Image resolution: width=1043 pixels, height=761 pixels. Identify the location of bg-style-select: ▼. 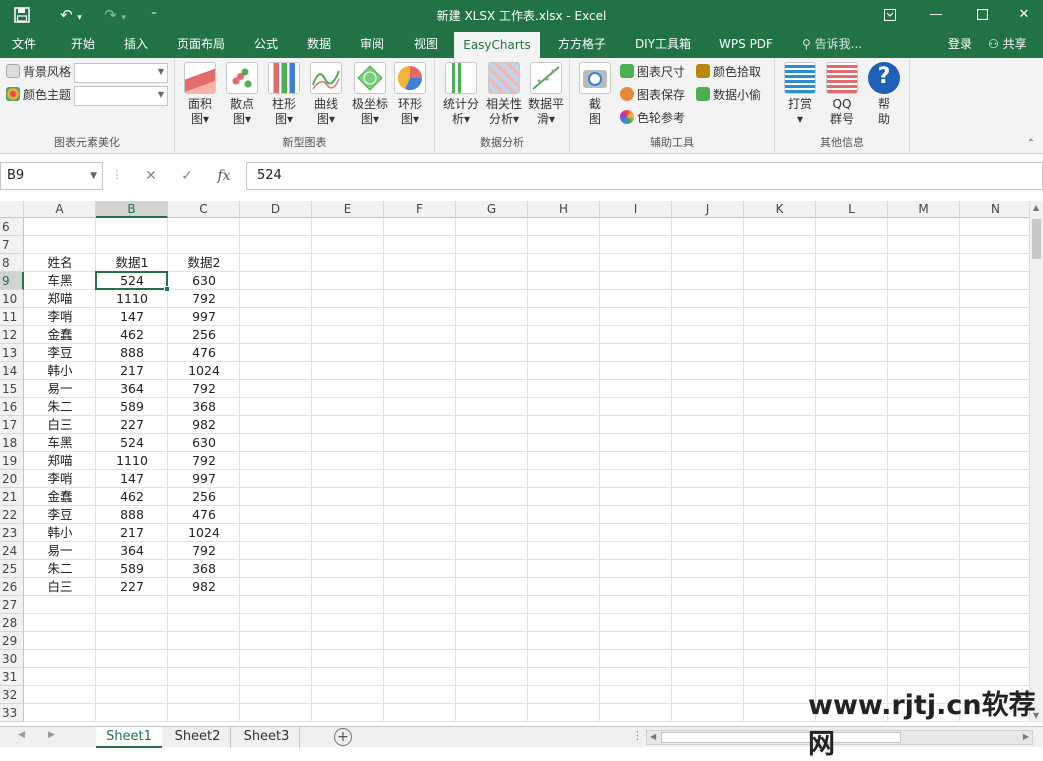
(121, 73).